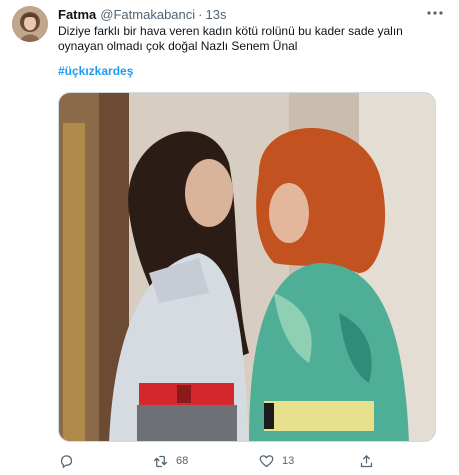 This screenshot has height=475, width=459. I want to click on hashtag-link: #üçkızkardeş, so click(95, 71).